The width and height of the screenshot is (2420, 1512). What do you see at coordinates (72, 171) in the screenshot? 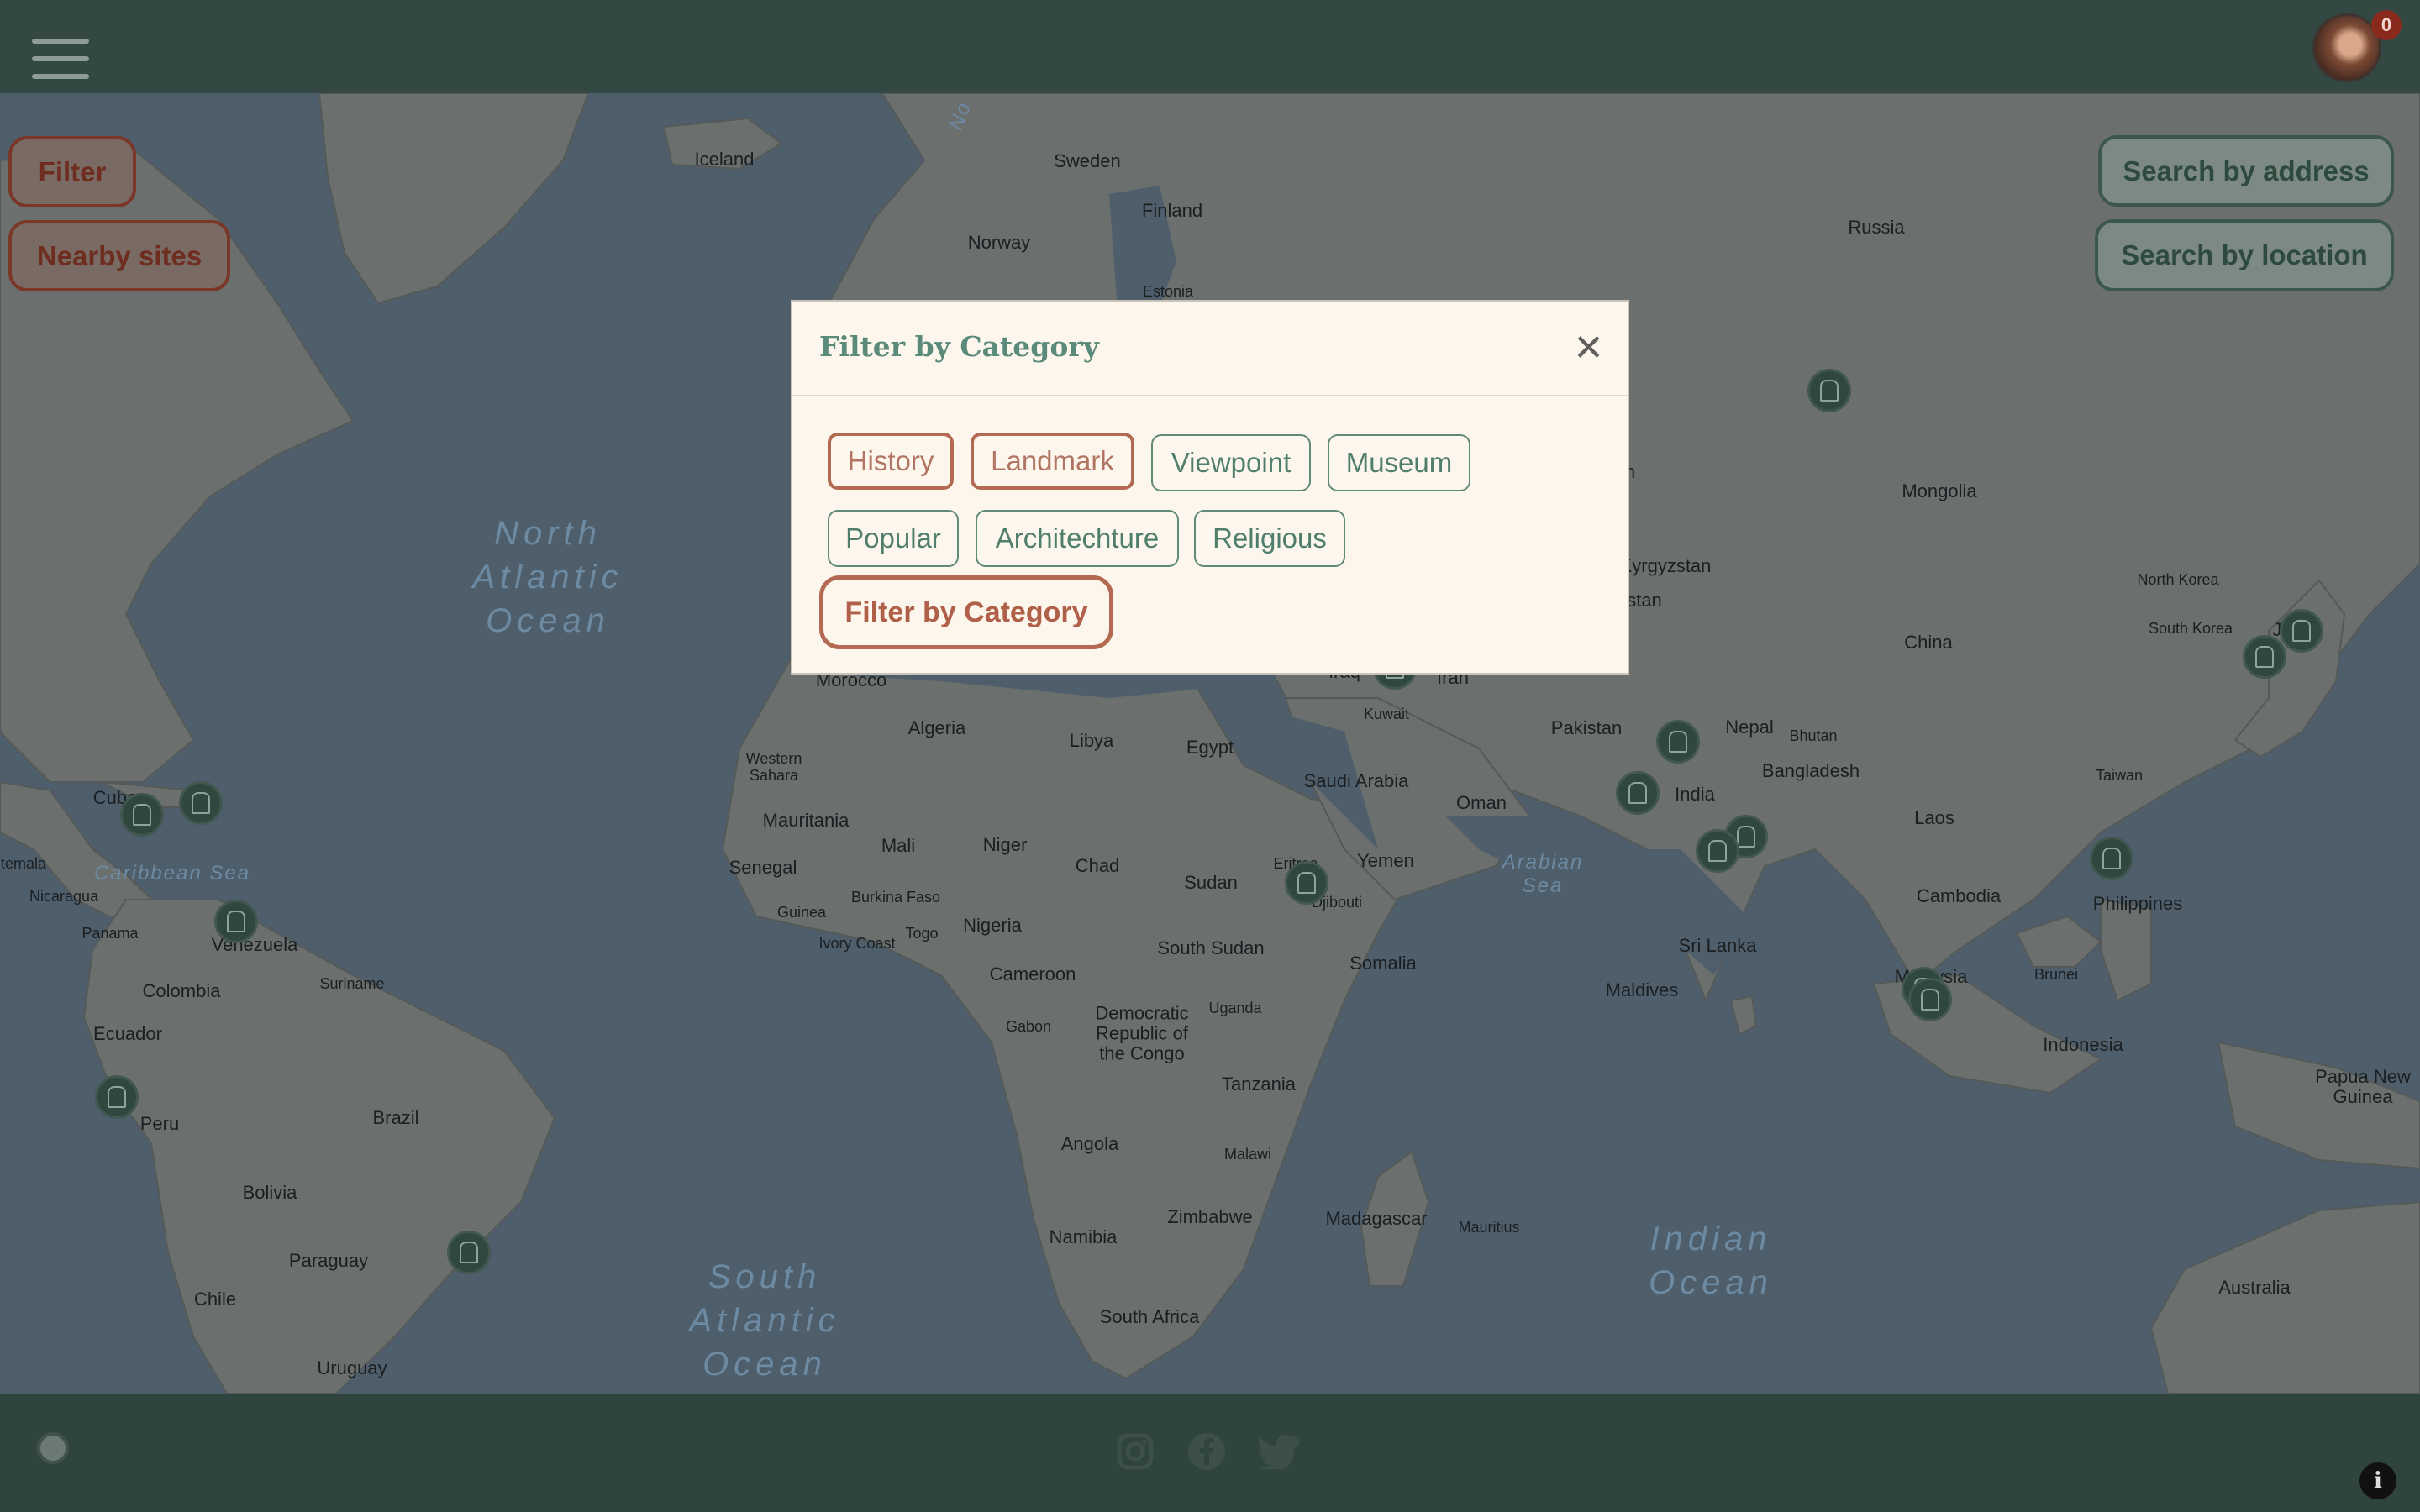
I see `filter-button: Filter` at bounding box center [72, 171].